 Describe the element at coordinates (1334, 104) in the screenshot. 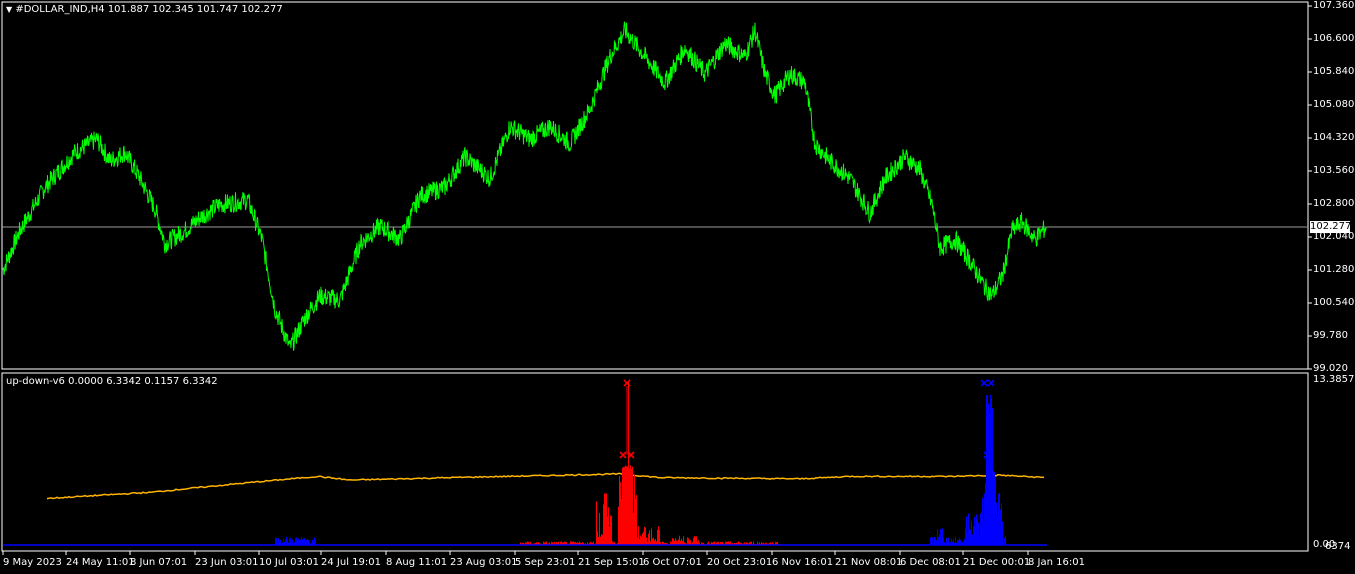

I see `price-axis-label: 105.080` at that location.